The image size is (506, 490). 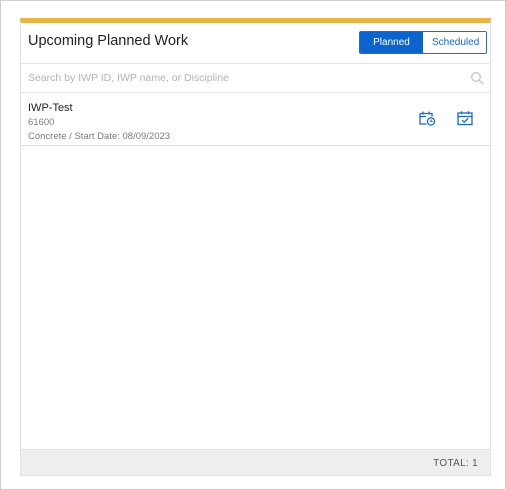 What do you see at coordinates (455, 463) in the screenshot?
I see `total-count: TOTAL: 1` at bounding box center [455, 463].